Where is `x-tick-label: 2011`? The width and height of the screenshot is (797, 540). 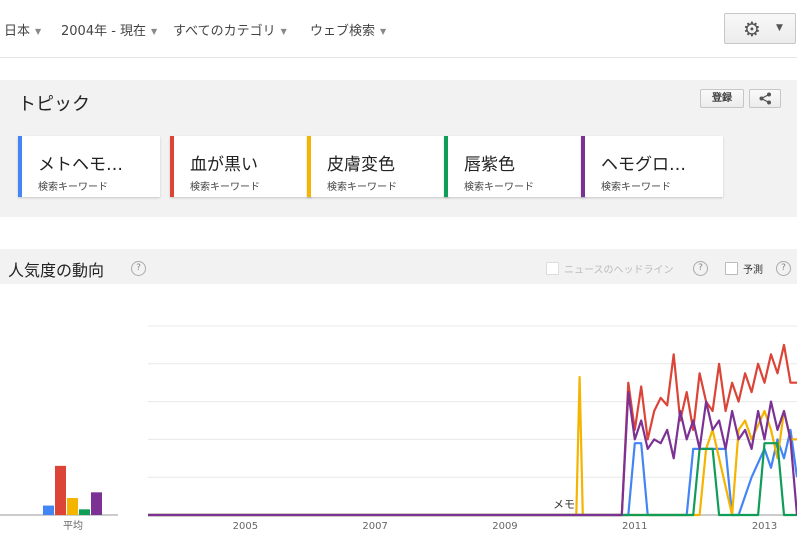 x-tick-label: 2011 is located at coordinates (634, 526).